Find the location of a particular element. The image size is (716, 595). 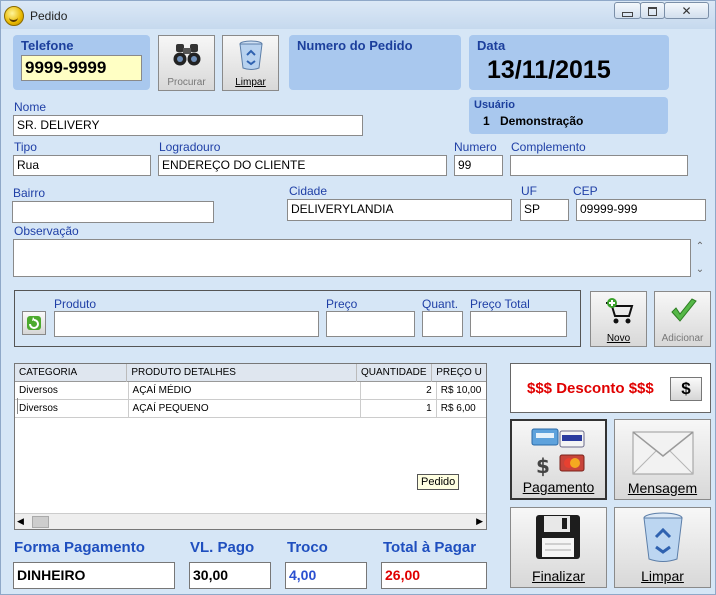

checkmark-icon is located at coordinates (684, 310).